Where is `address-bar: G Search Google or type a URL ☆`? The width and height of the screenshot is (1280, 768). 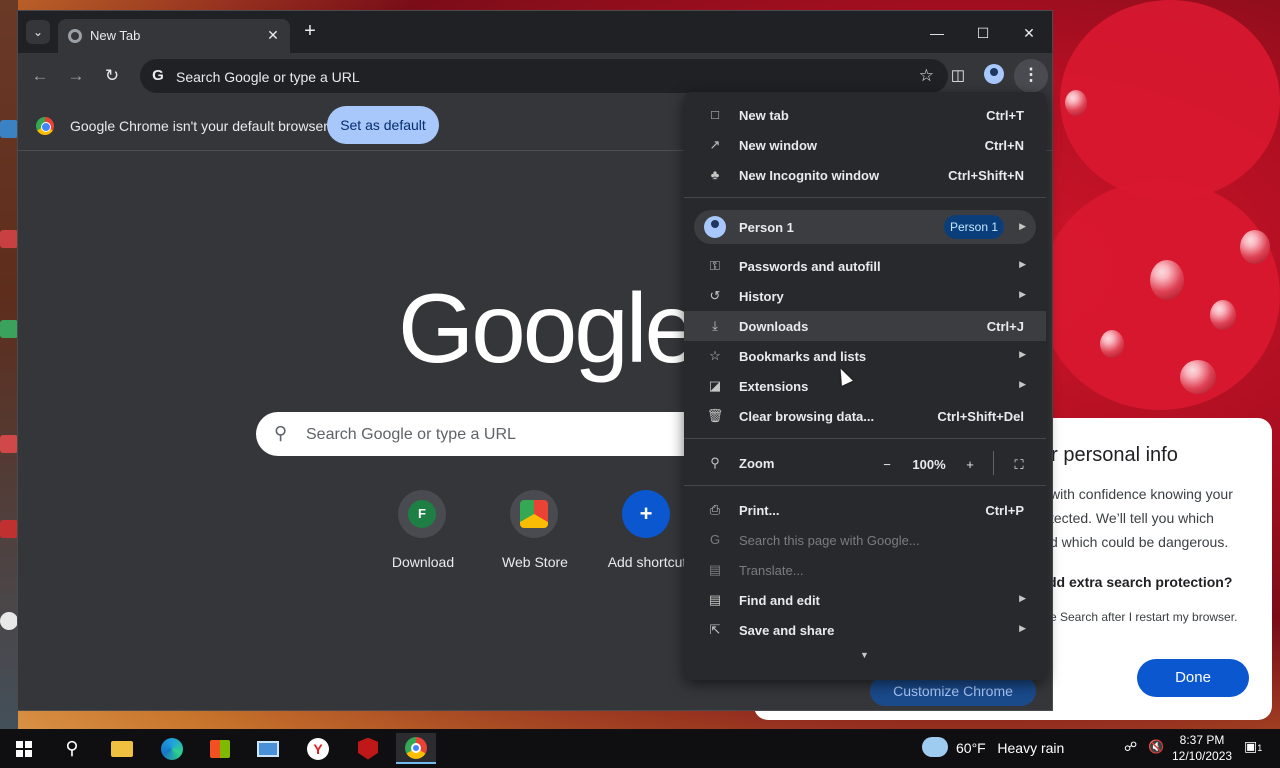
address-bar: G Search Google or type a URL ☆ is located at coordinates (544, 76).